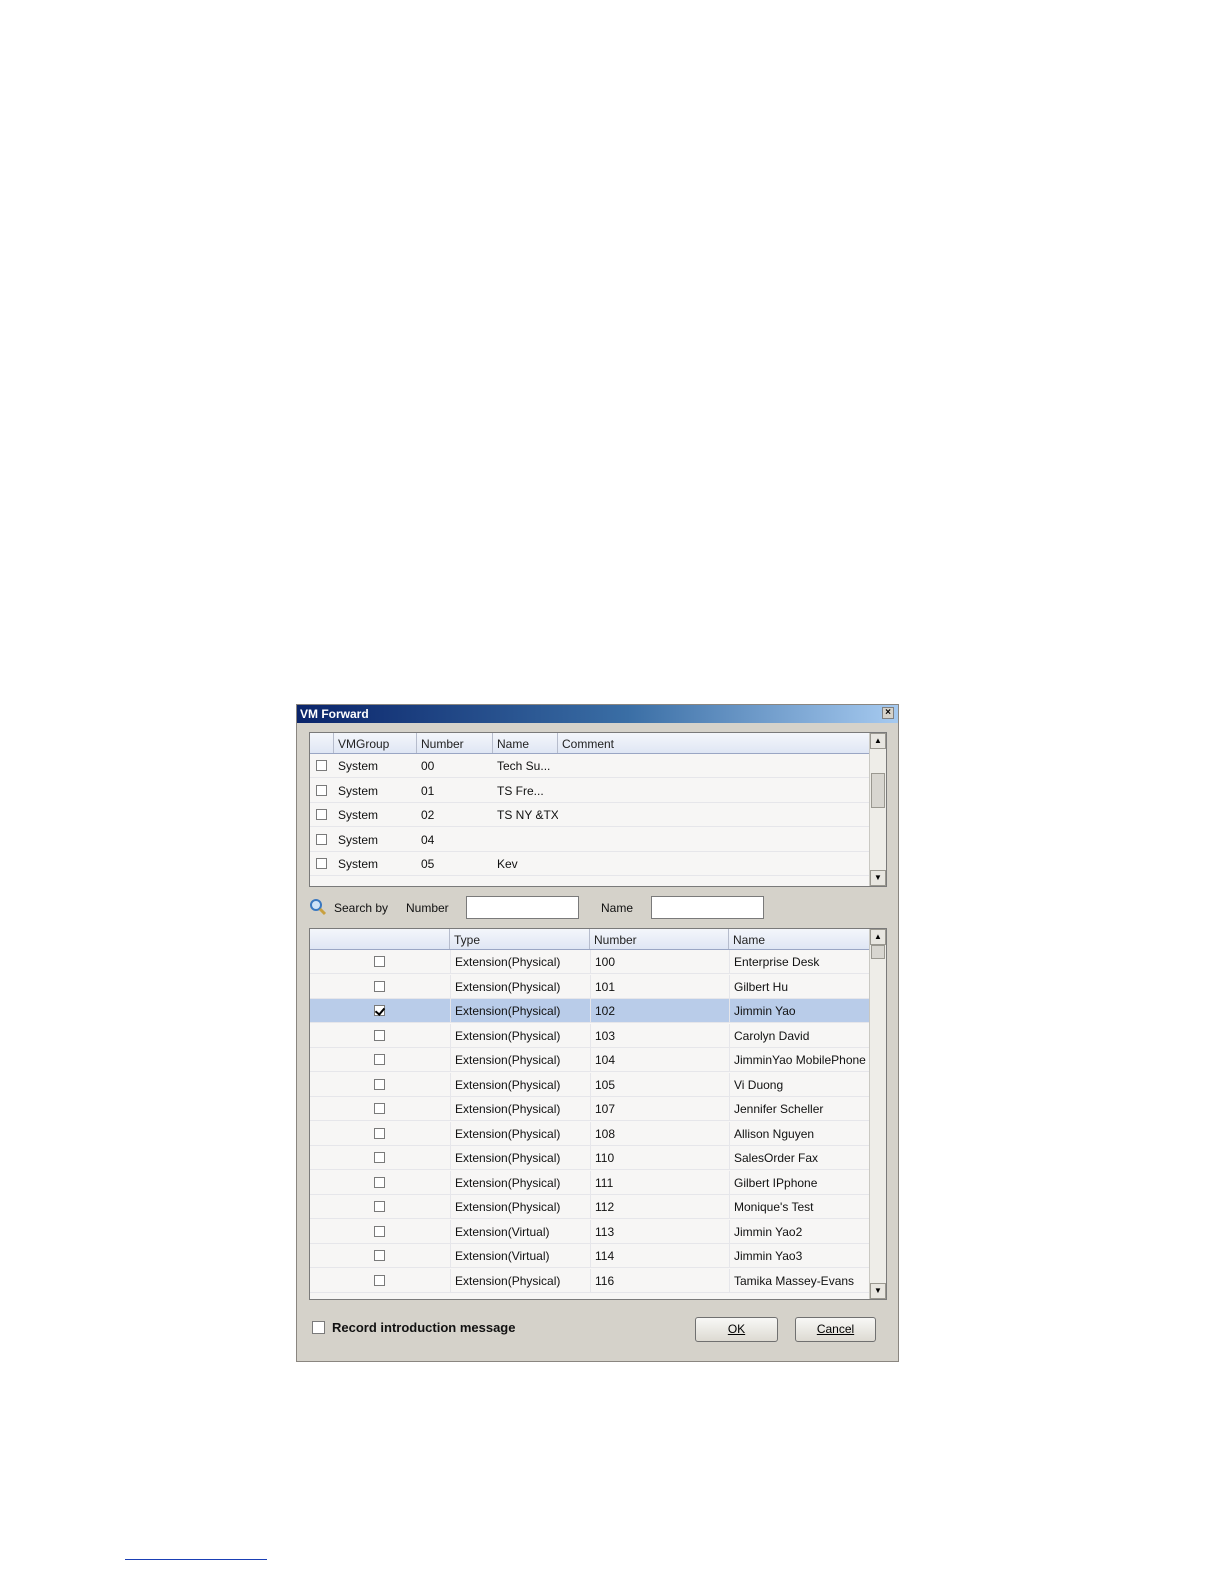  What do you see at coordinates (527, 815) in the screenshot?
I see `name-cell: TS NY &TX` at bounding box center [527, 815].